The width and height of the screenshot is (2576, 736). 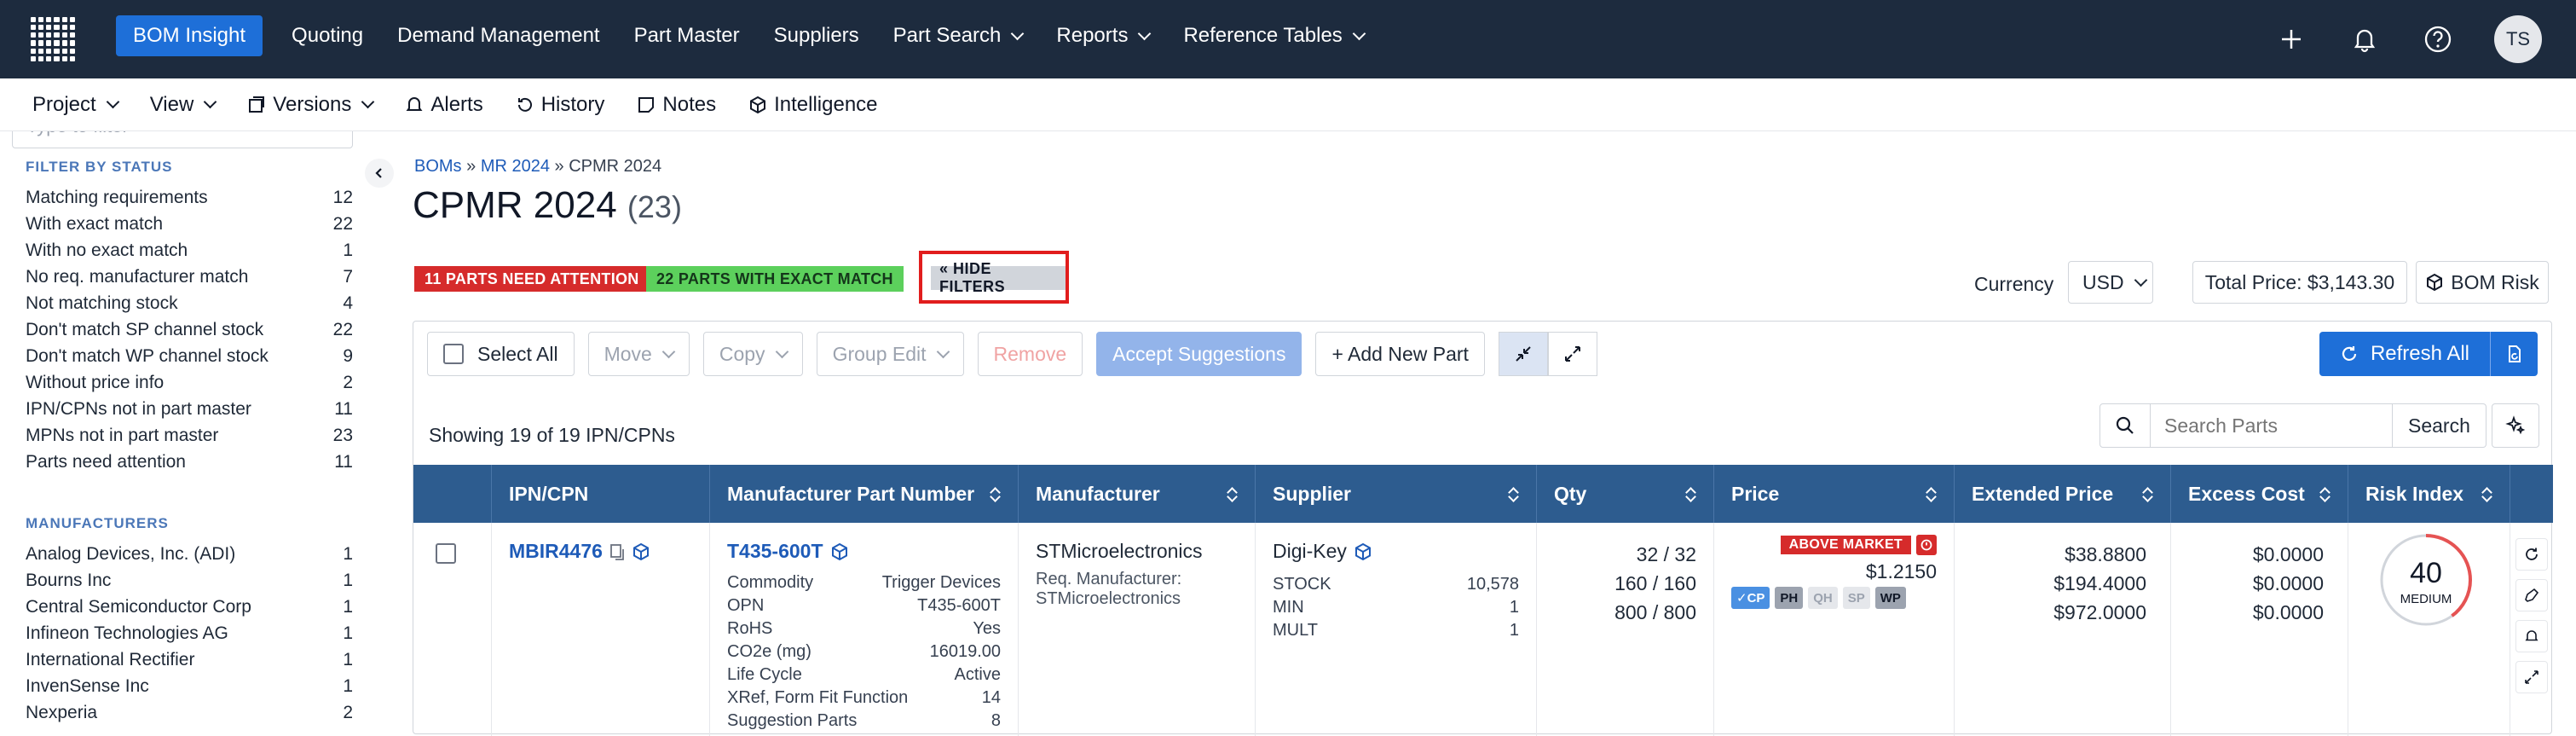 What do you see at coordinates (75, 105) in the screenshot?
I see `project-menu: Project` at bounding box center [75, 105].